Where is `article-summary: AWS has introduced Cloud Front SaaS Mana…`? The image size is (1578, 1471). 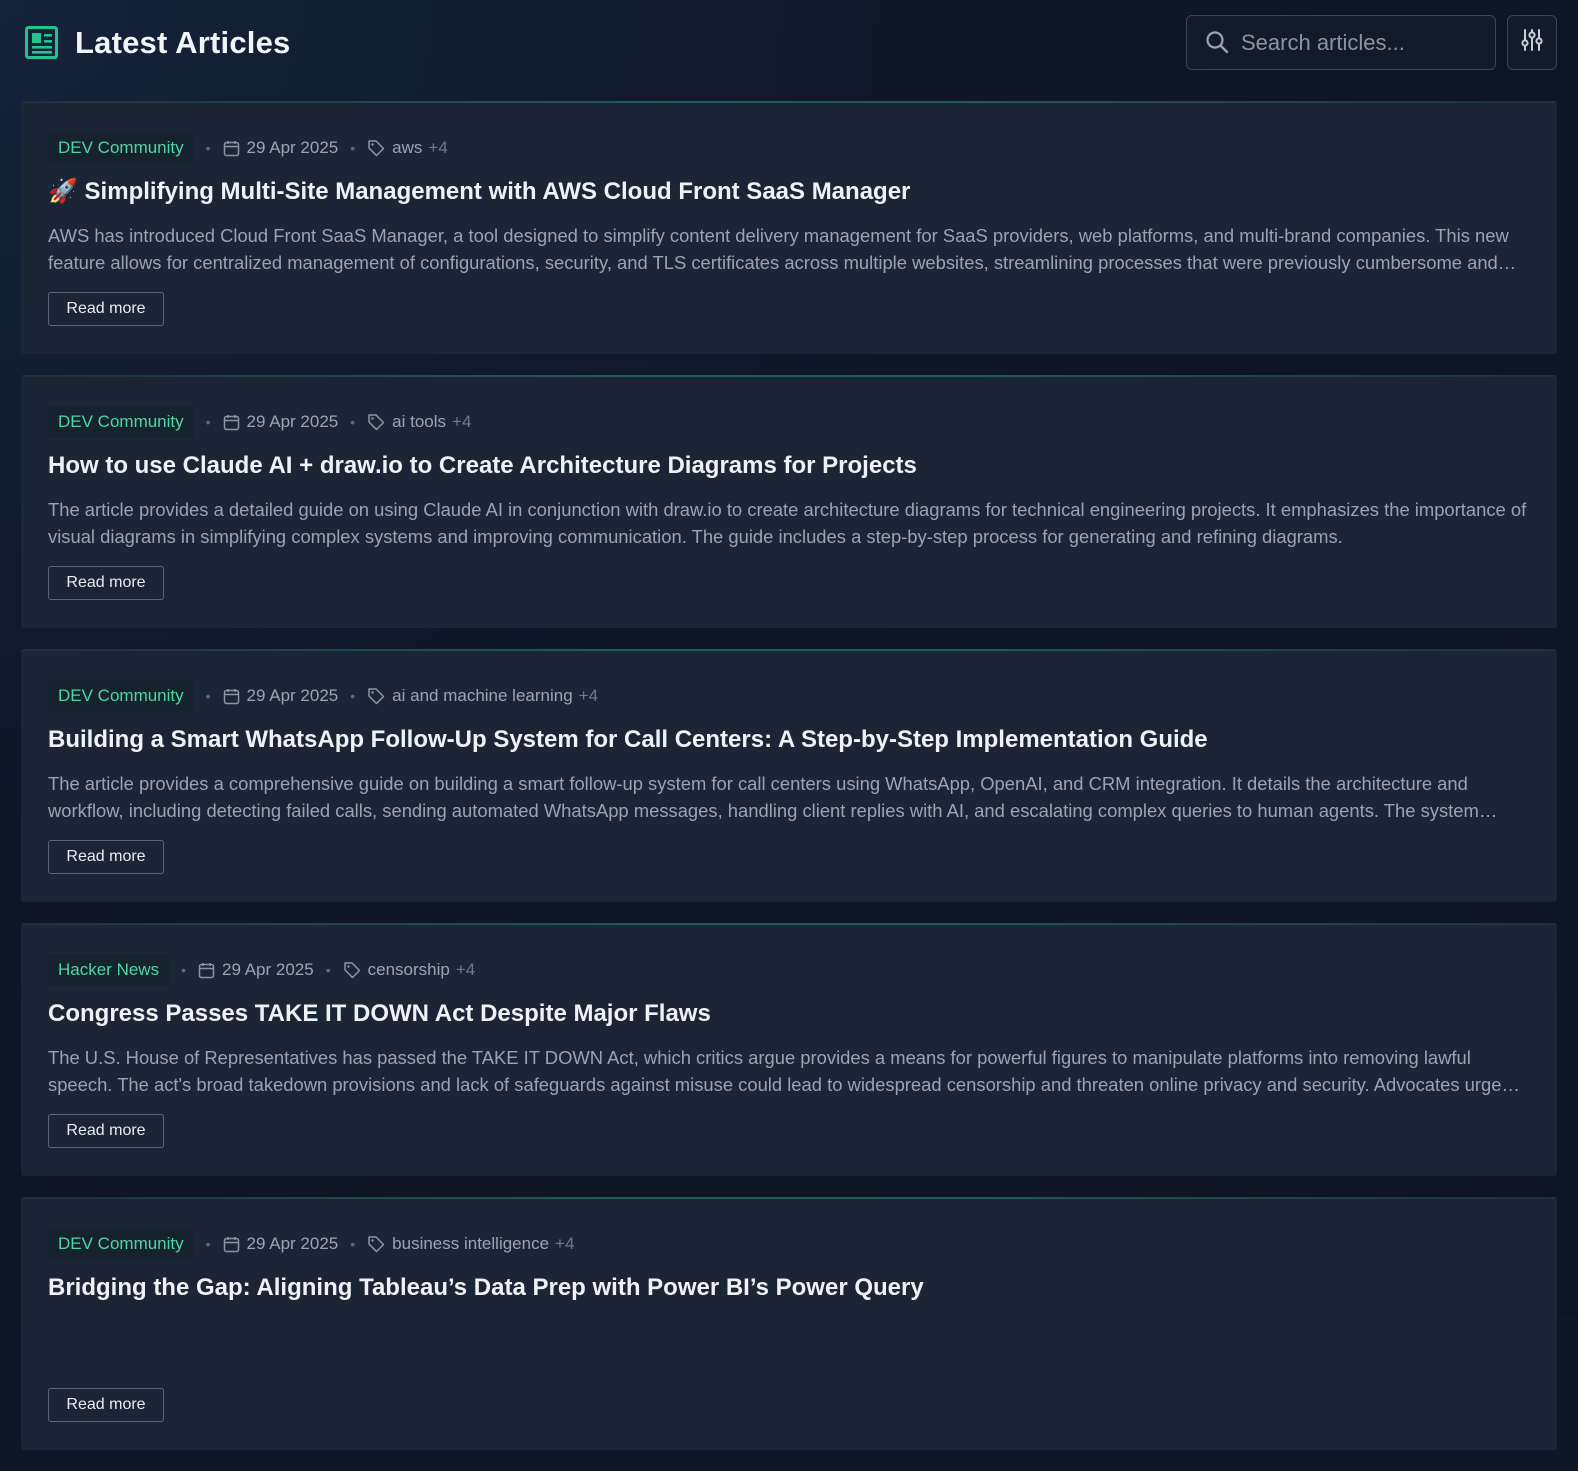 article-summary: AWS has introduced Cloud Front SaaS Mana… is located at coordinates (778, 249).